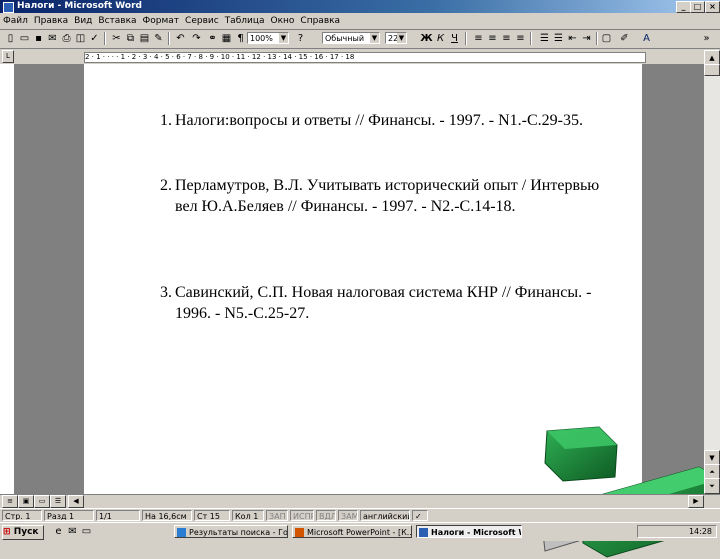 Image resolution: width=720 pixels, height=559 pixels. Describe the element at coordinates (712, 7) in the screenshot. I see `close-button: ×` at that location.